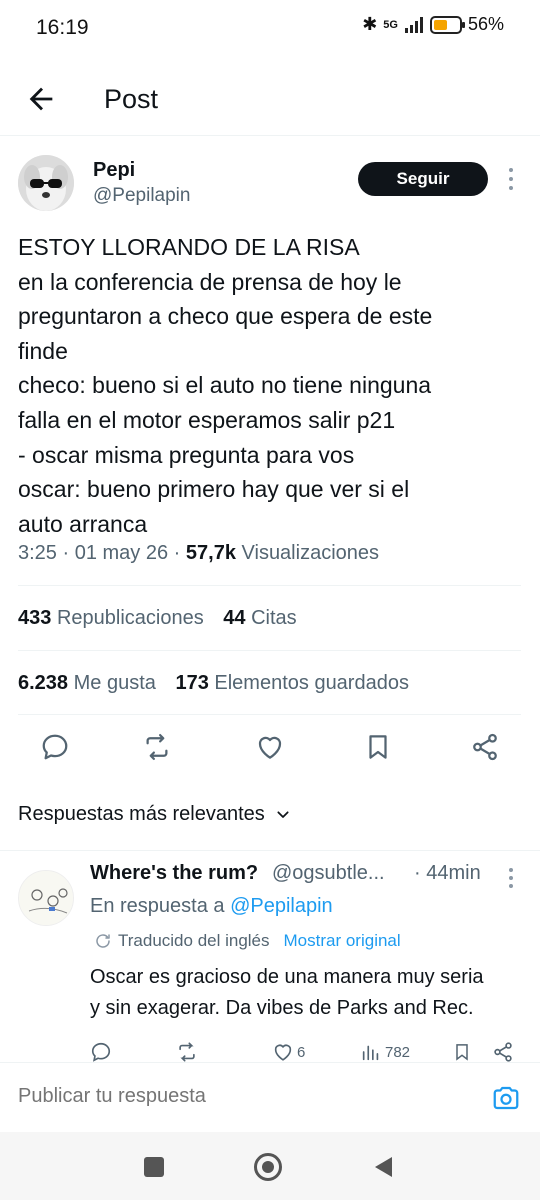  I want to click on status-indicators: ✱ 5G 56%, so click(433, 24).